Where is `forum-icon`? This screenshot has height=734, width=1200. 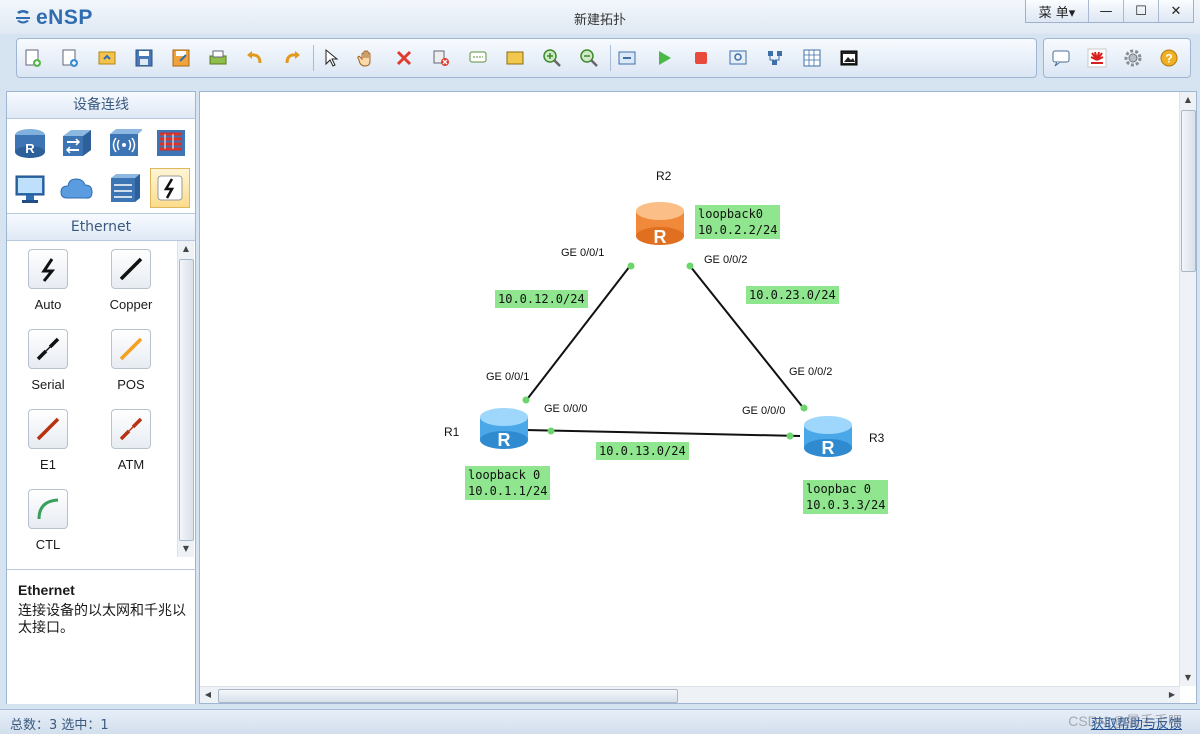
forum-icon is located at coordinates (1061, 58).